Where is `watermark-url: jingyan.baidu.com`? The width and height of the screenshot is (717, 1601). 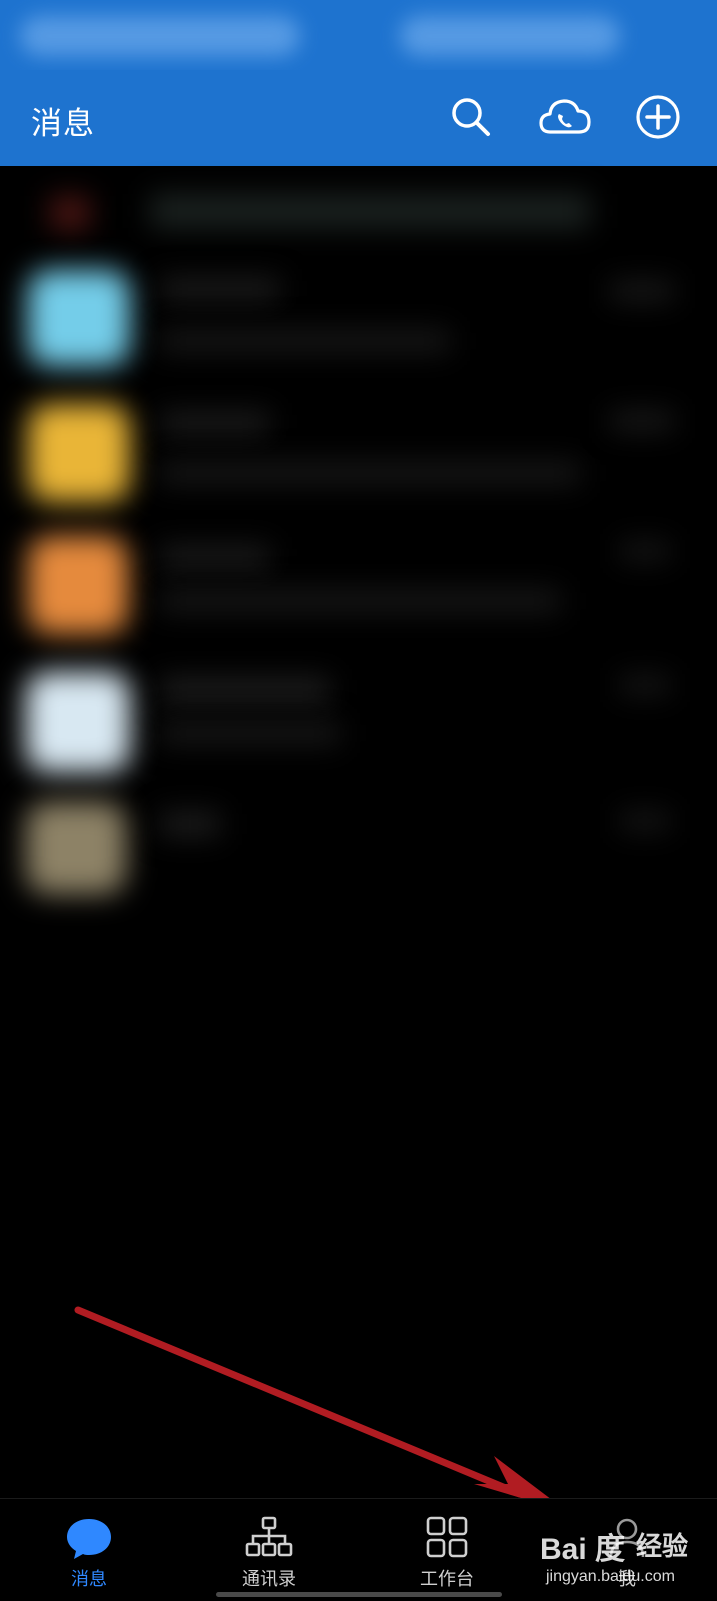 watermark-url: jingyan.baidu.com is located at coordinates (610, 1576).